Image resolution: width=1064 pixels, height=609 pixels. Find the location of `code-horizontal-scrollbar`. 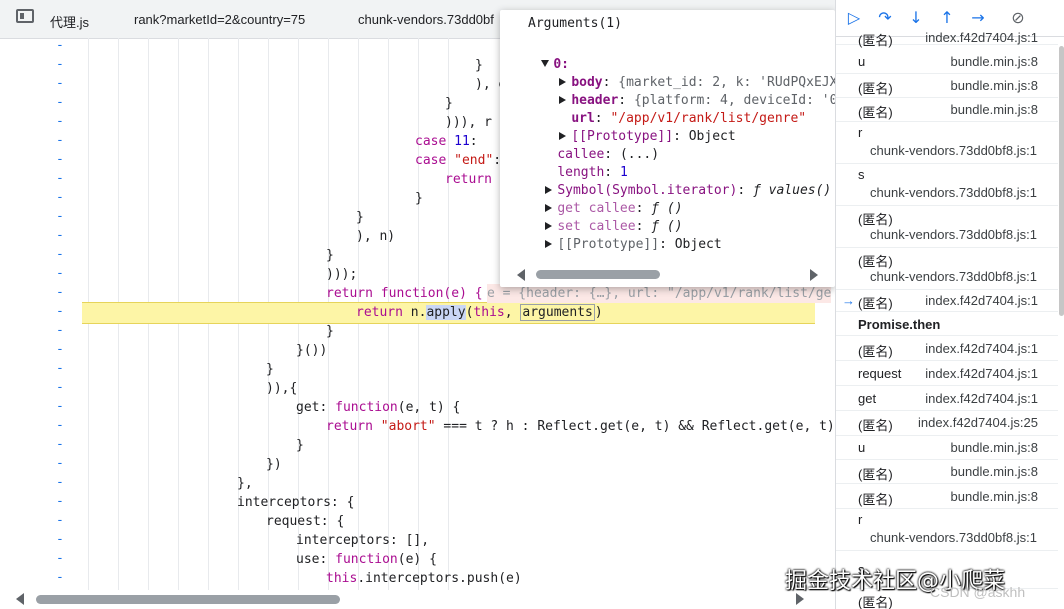

code-horizontal-scrollbar is located at coordinates (417, 599).